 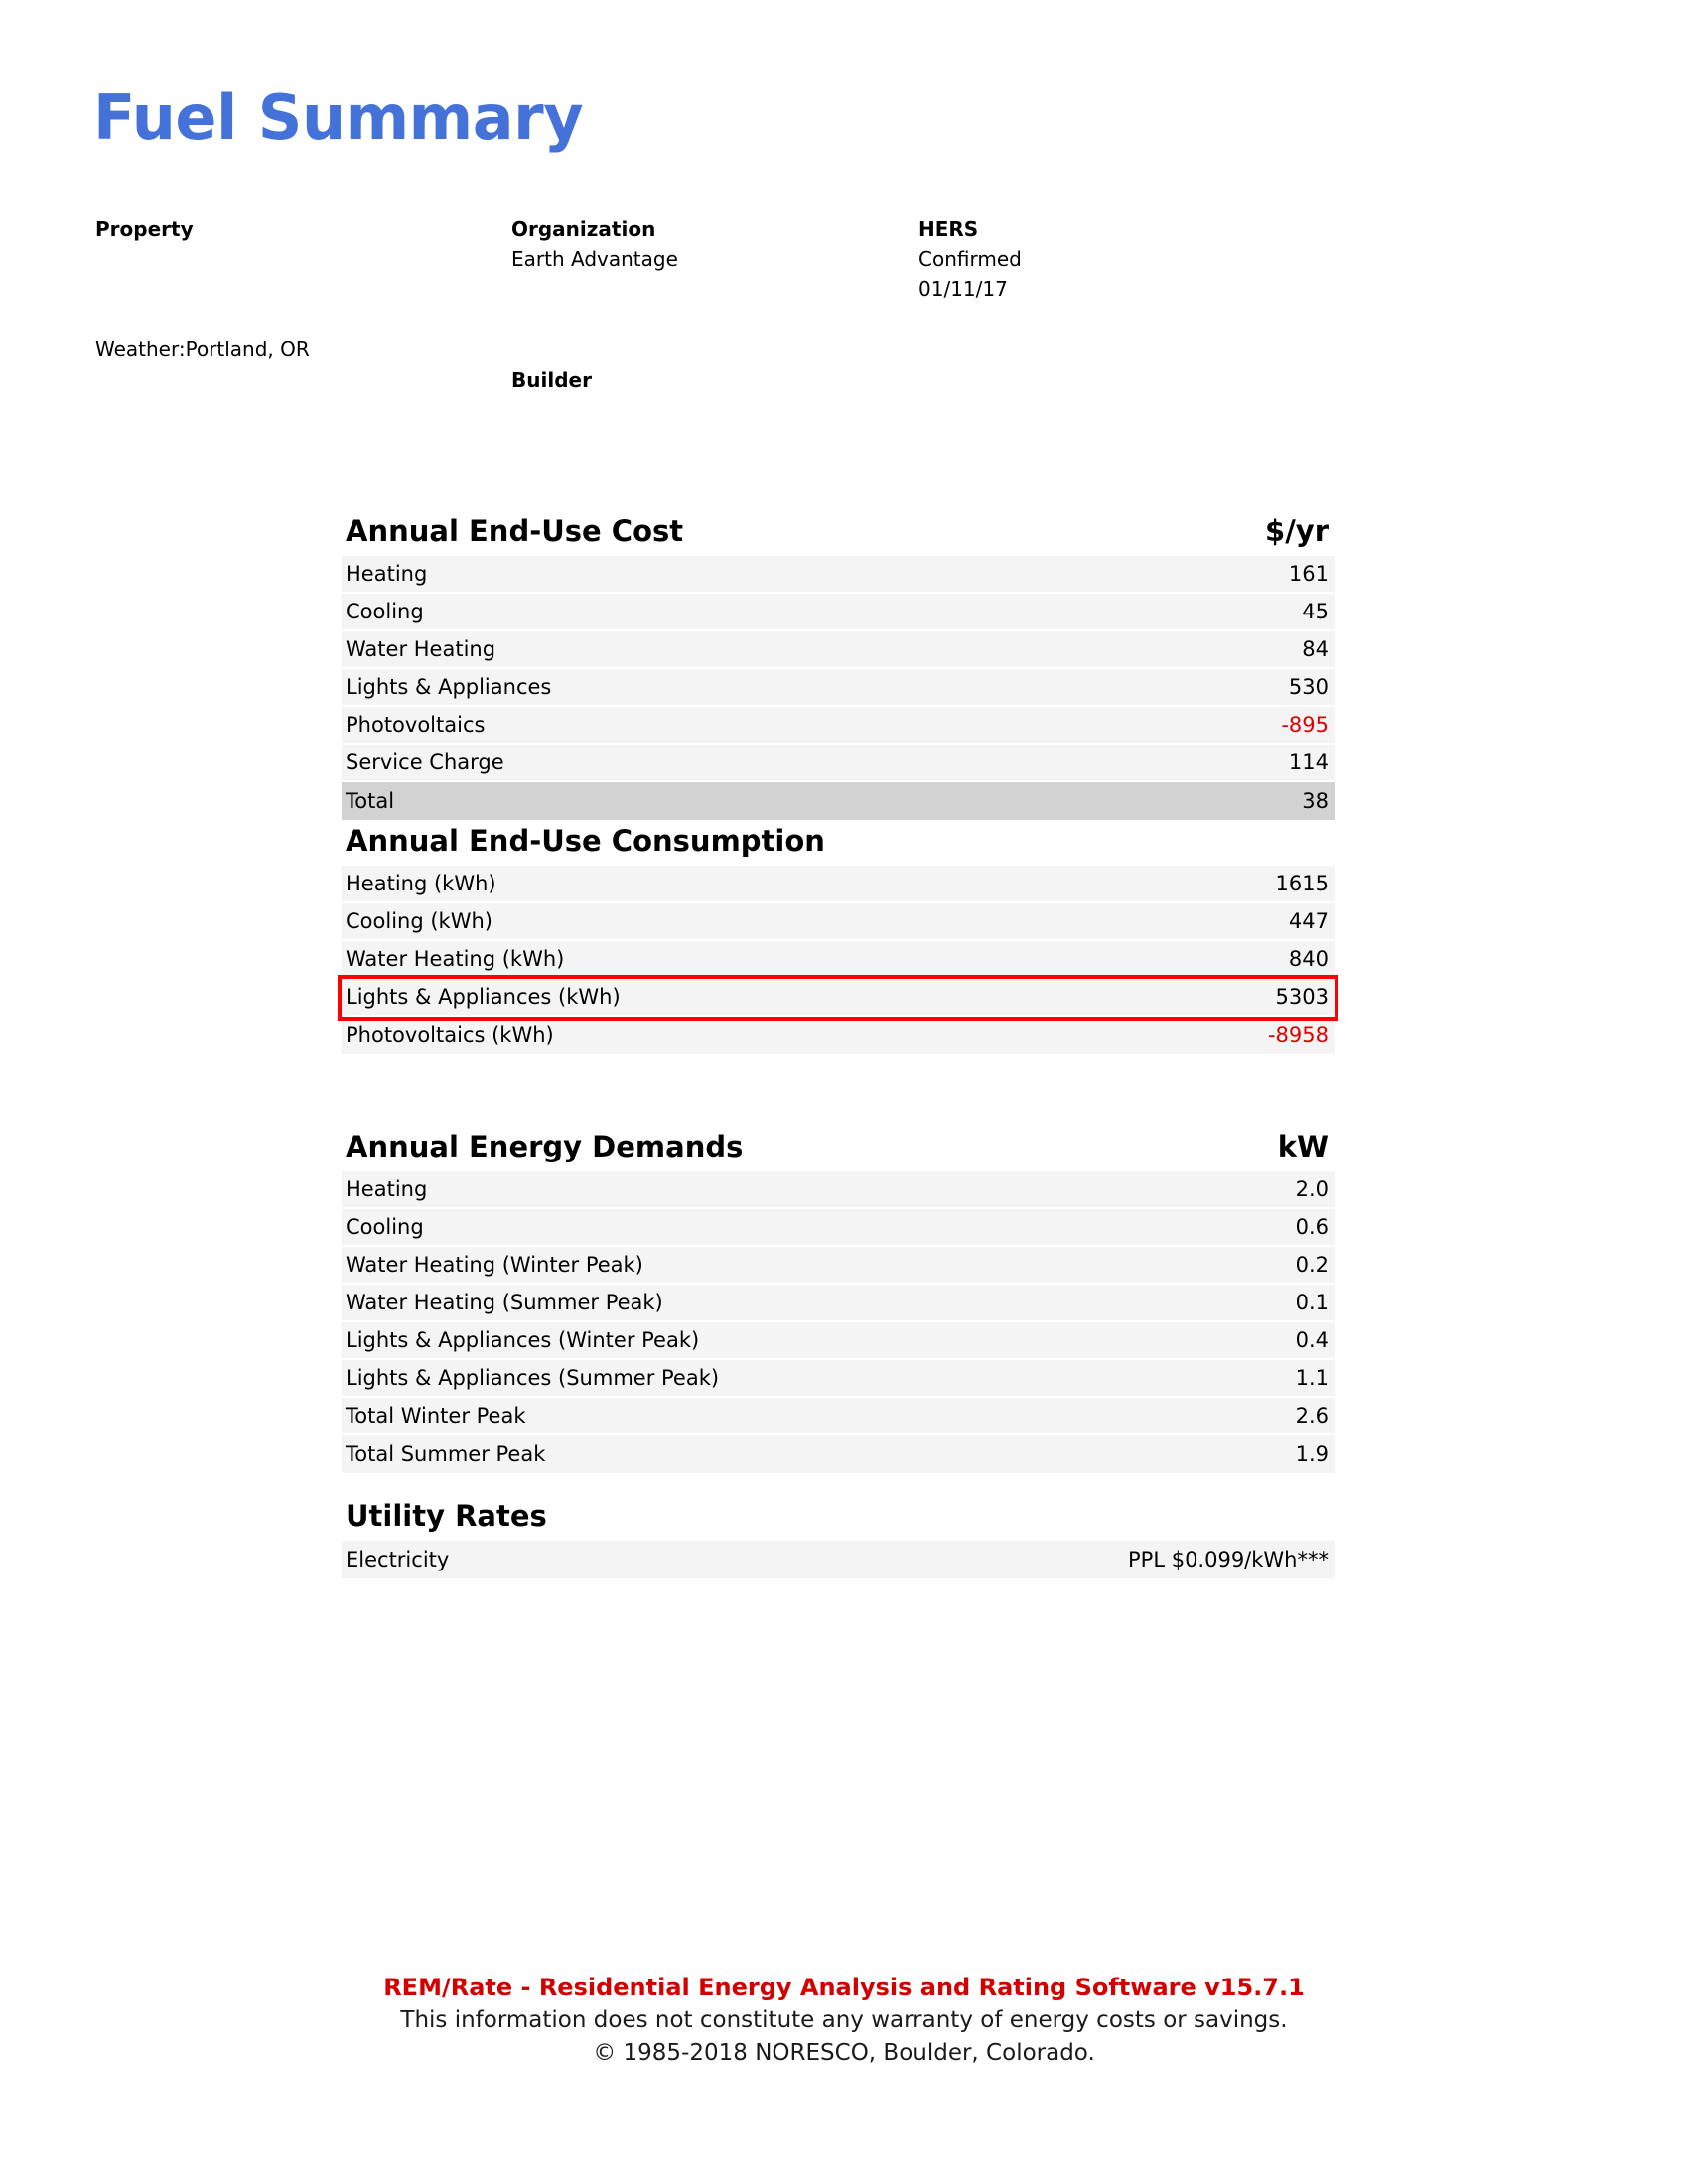 I want to click on row-value: 447, so click(x=1308, y=921).